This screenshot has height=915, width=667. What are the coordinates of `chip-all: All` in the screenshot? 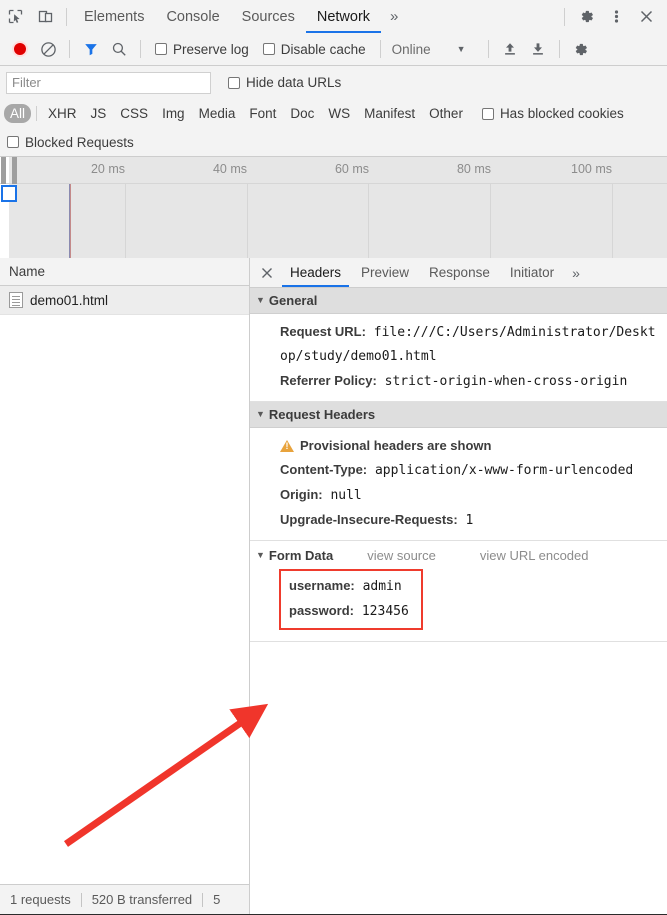 It's located at (18, 113).